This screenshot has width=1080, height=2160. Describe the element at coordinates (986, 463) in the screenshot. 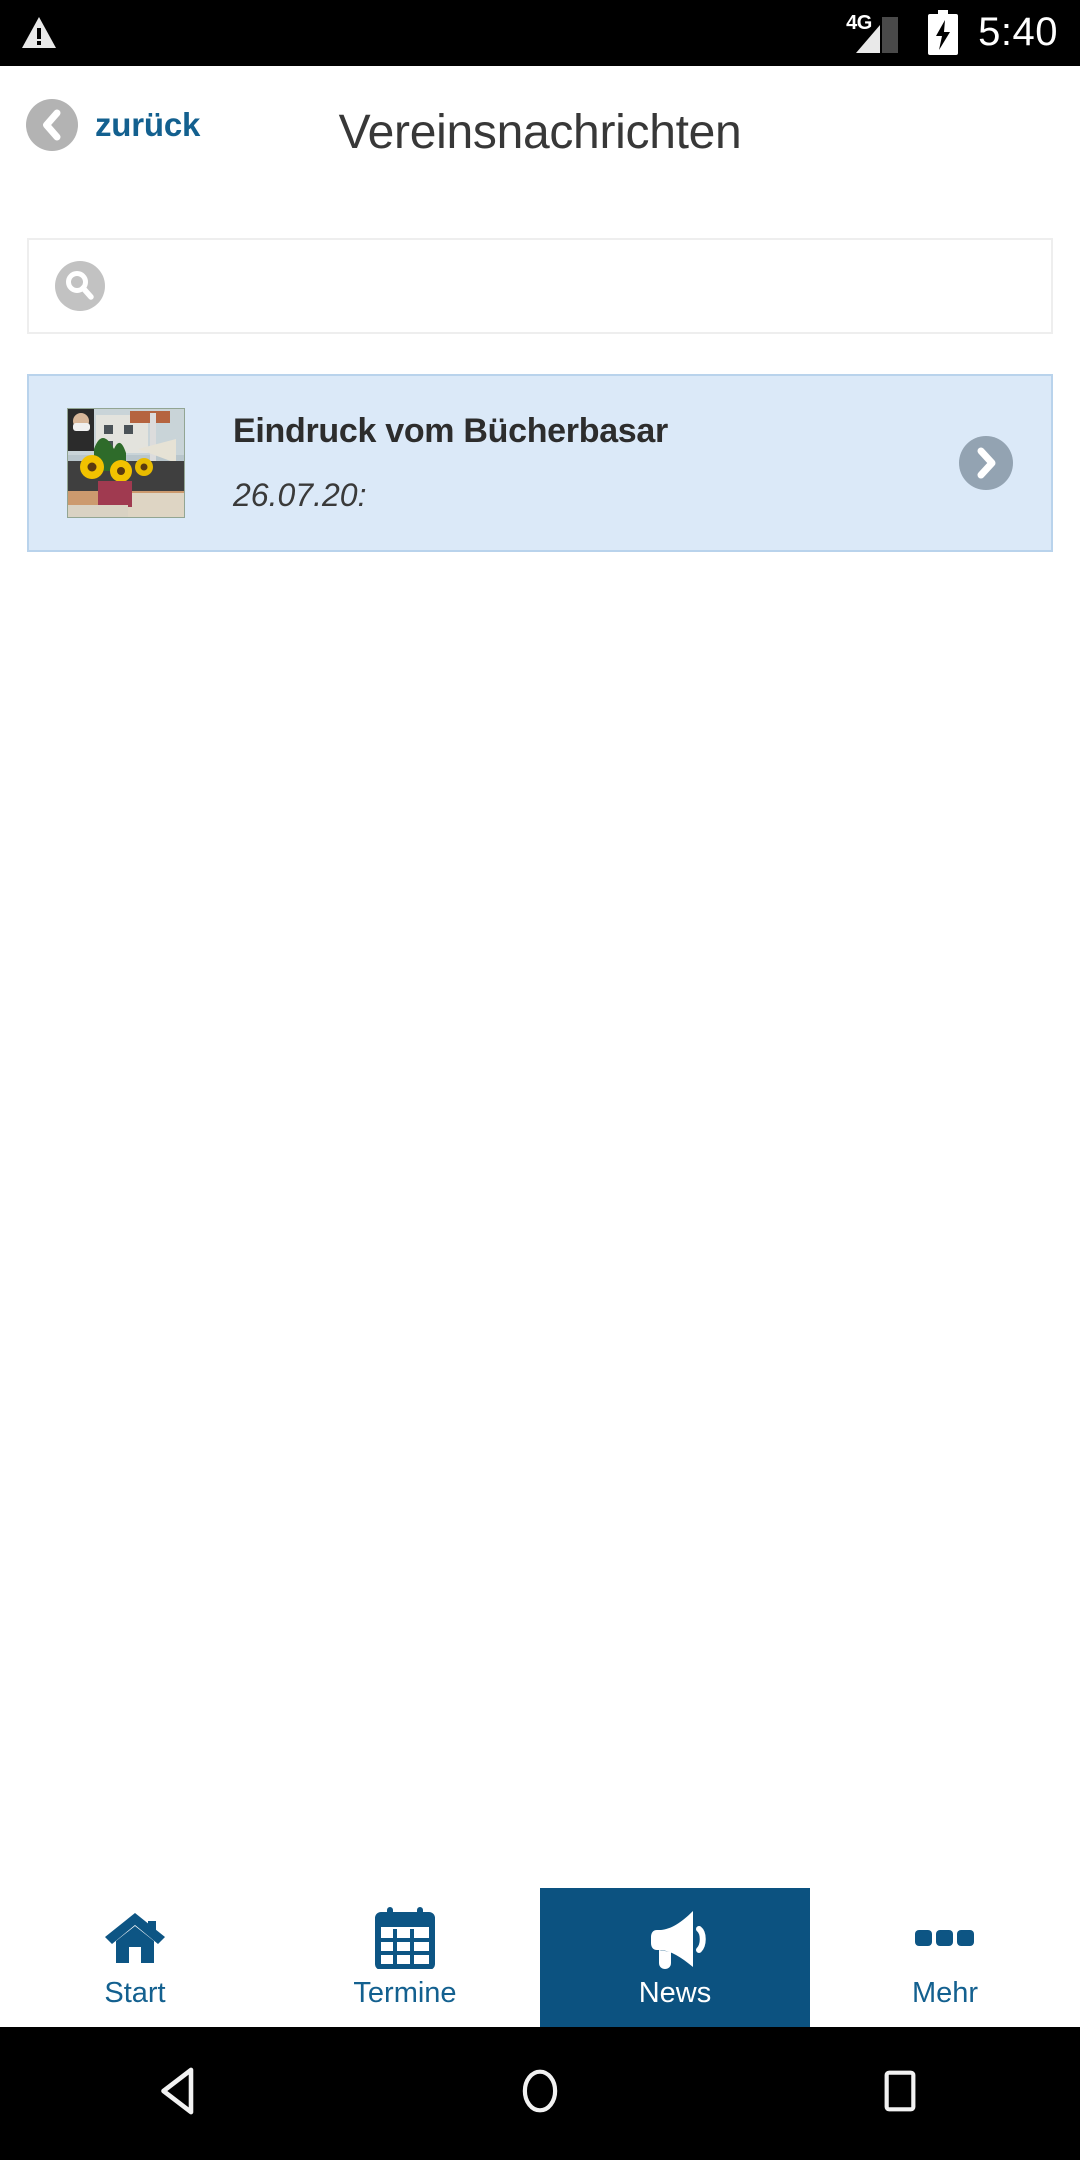

I see `chevron-right-icon` at that location.